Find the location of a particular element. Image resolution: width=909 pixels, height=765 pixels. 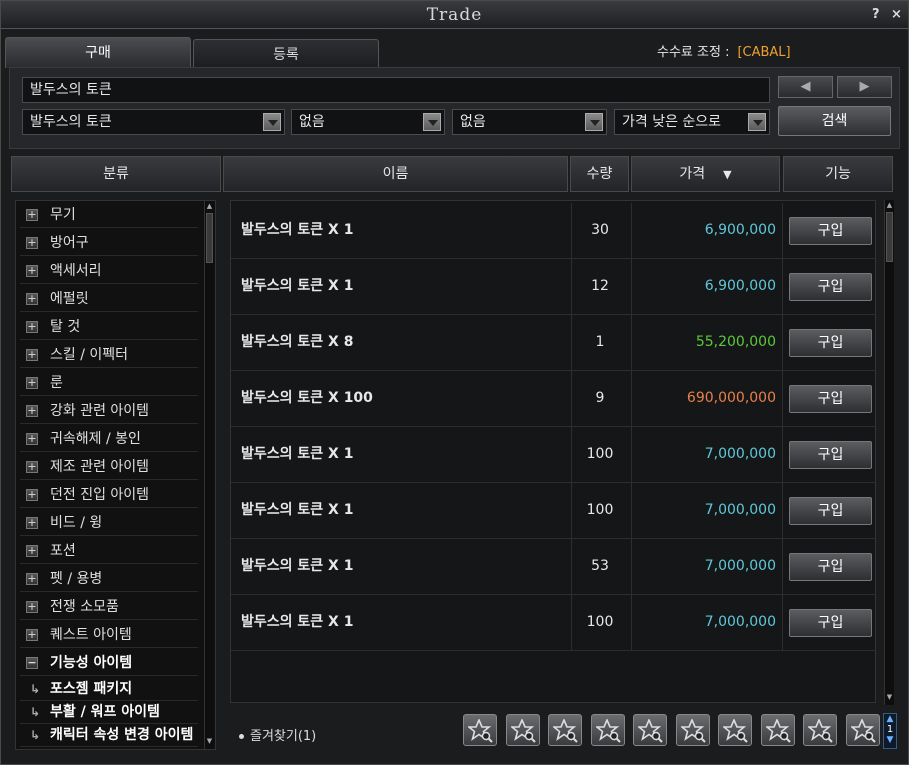

table-row: 발두스의 토큰 X 1 12 6,900,000 구입 is located at coordinates (553, 287).